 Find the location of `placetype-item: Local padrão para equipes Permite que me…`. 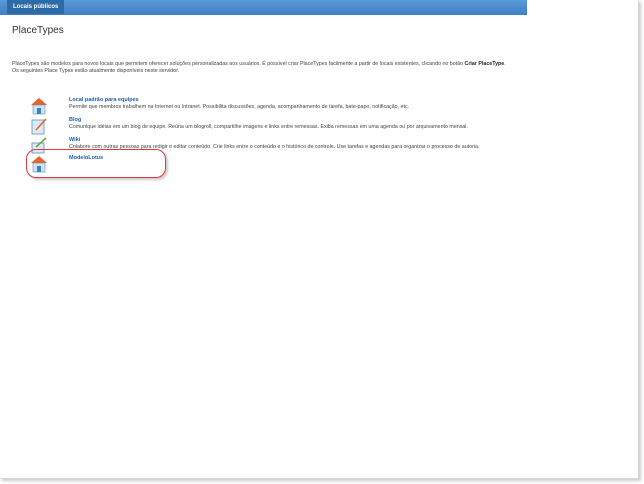

placetype-item: Local padrão para equipes Permite que me… is located at coordinates (280, 107).